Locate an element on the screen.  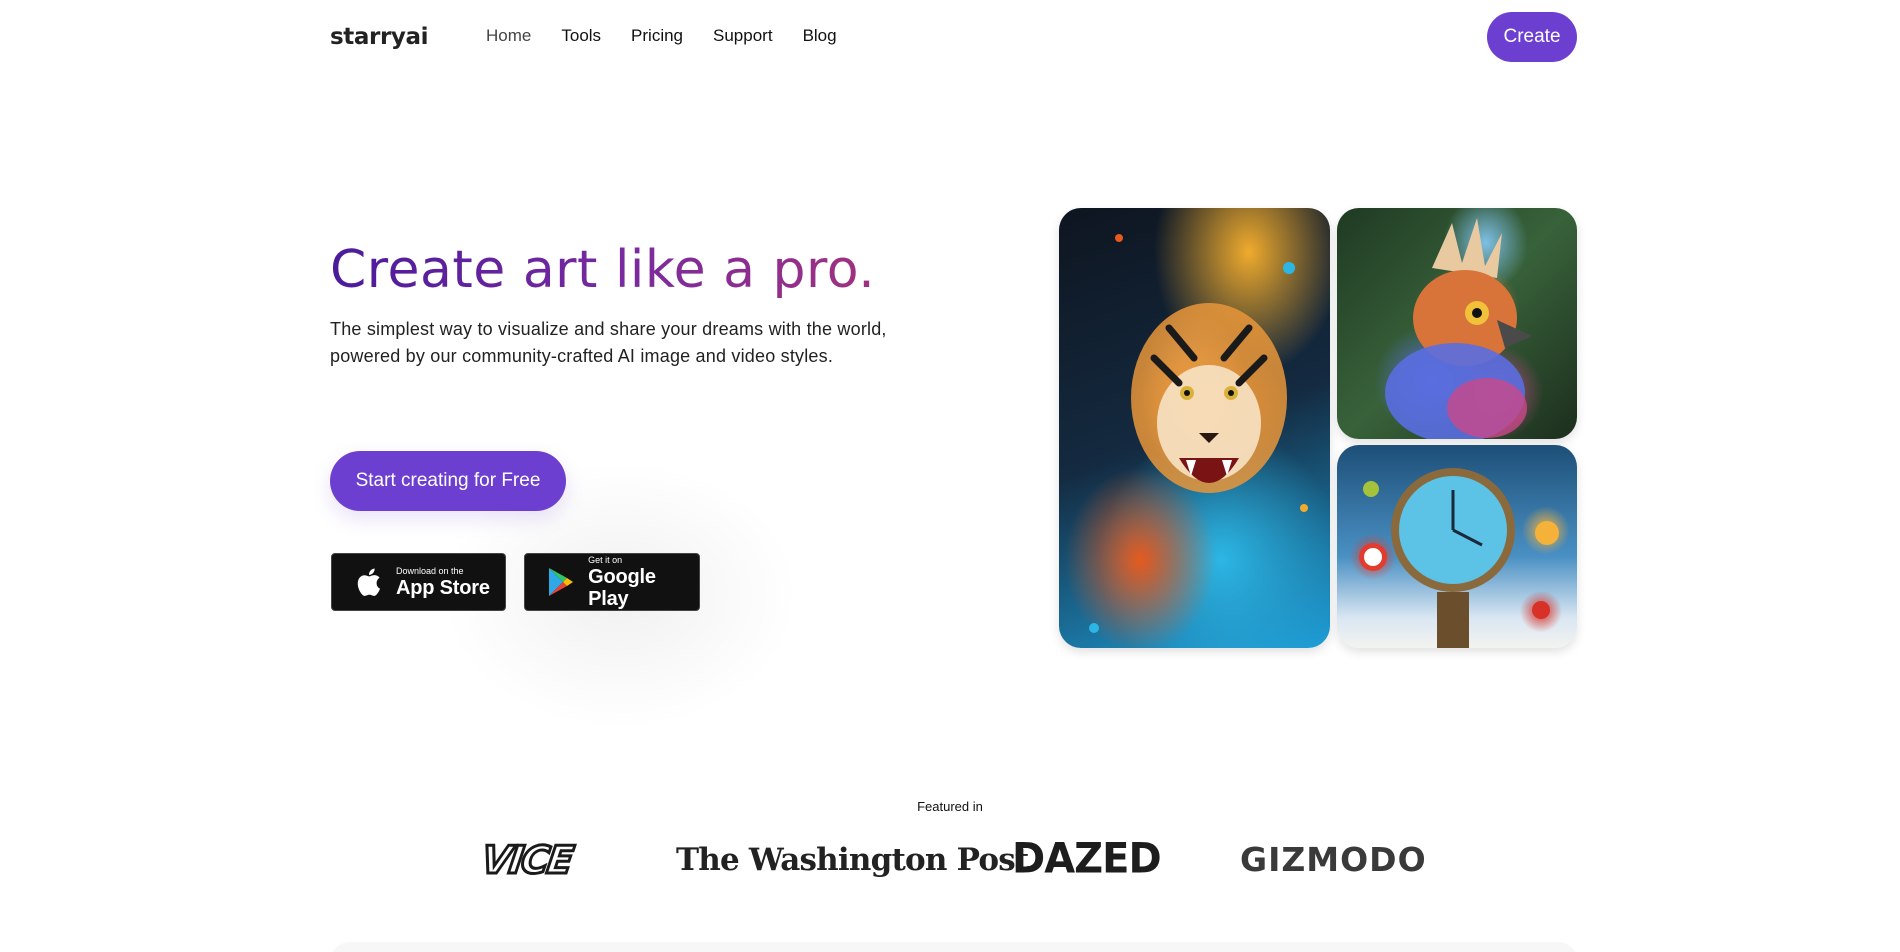
google-play-text: Get it on Google Play is located at coordinates (643, 582).